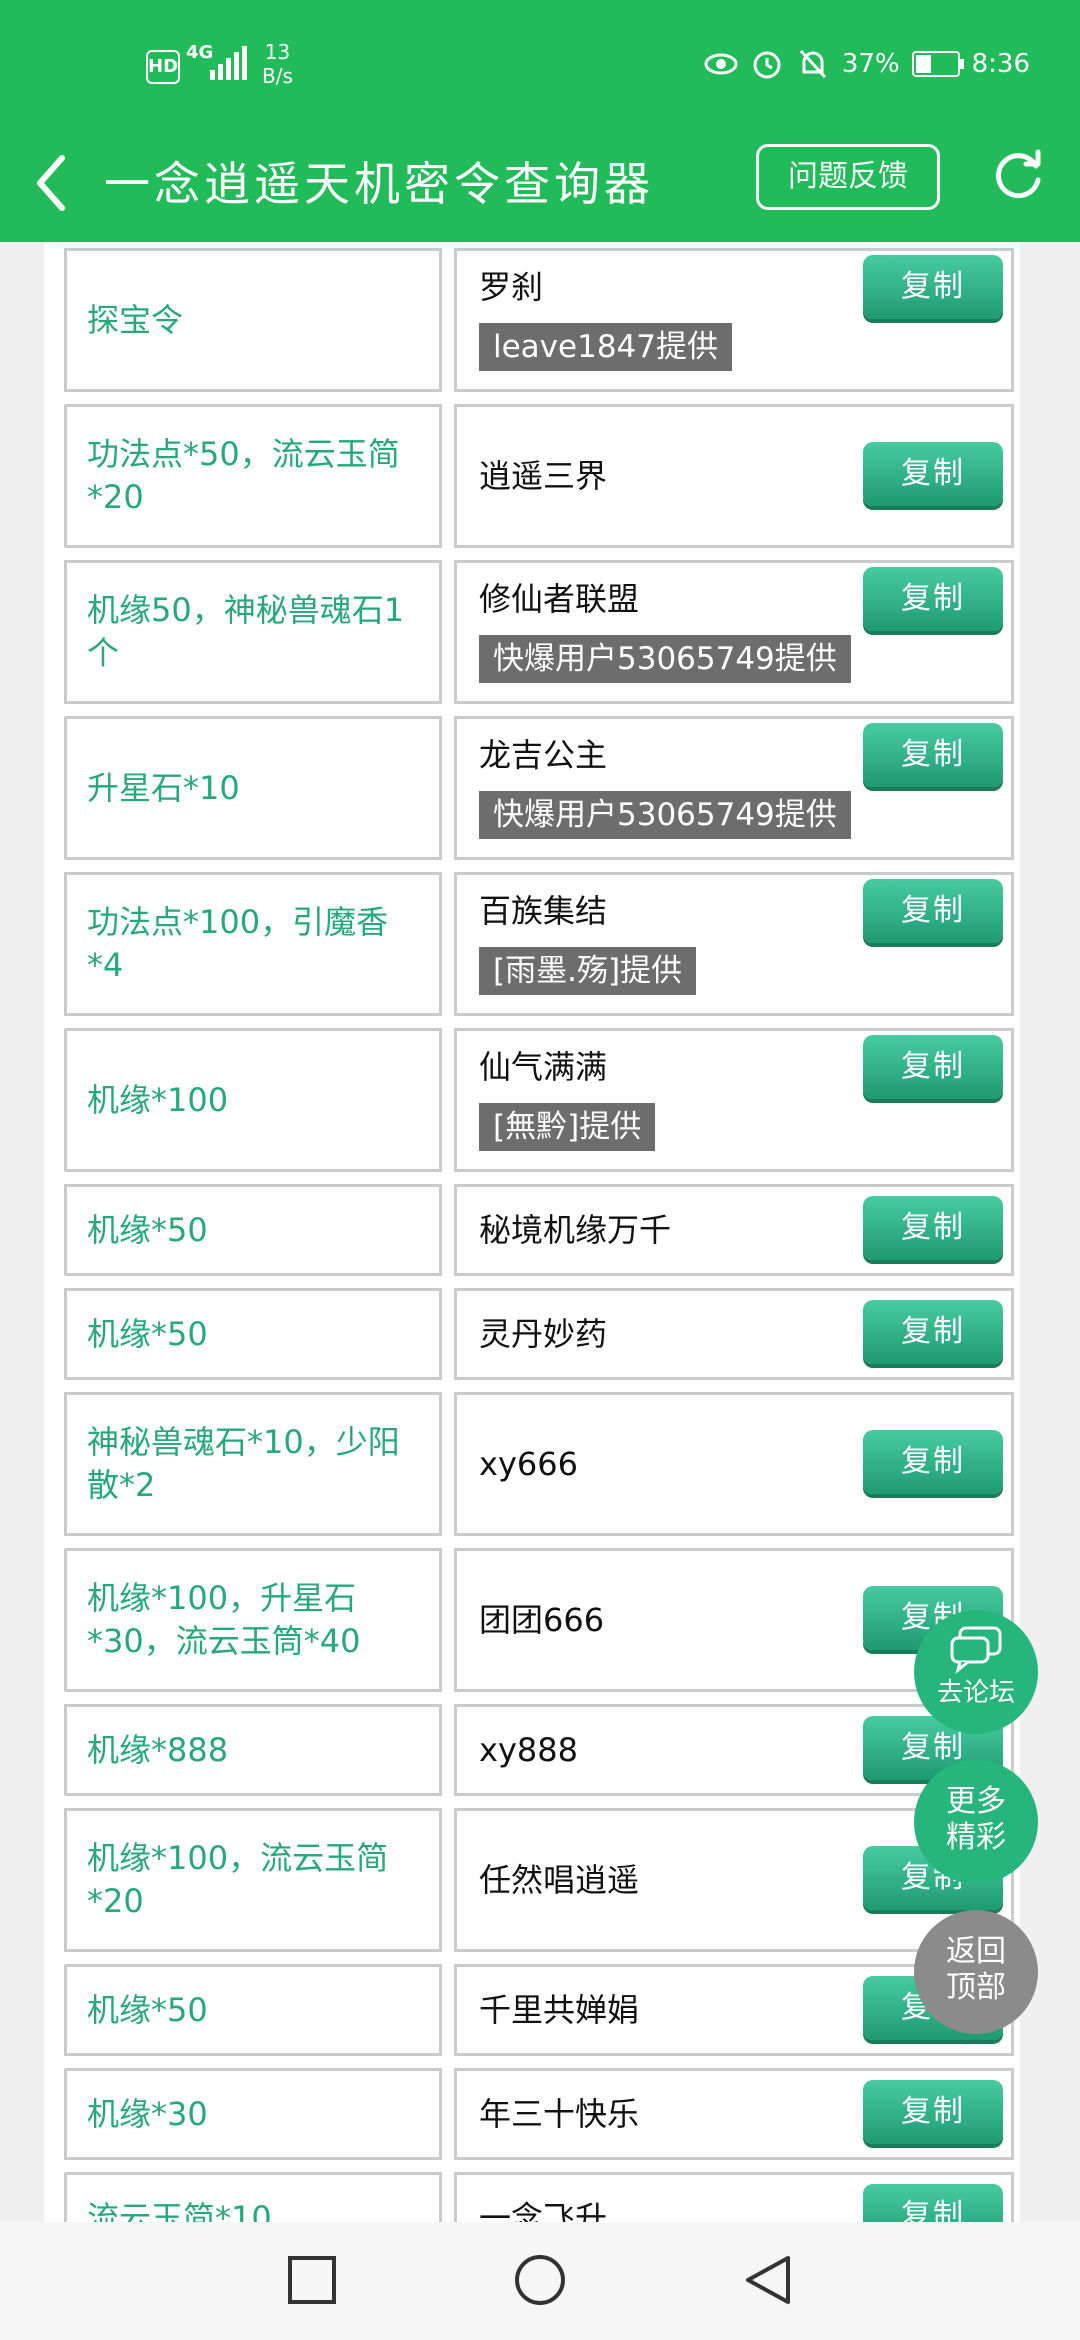 The height and width of the screenshot is (2340, 1080). Describe the element at coordinates (734, 788) in the screenshot. I see `code-cell: 龙吉公主快爆用户53065749提供 复制` at that location.